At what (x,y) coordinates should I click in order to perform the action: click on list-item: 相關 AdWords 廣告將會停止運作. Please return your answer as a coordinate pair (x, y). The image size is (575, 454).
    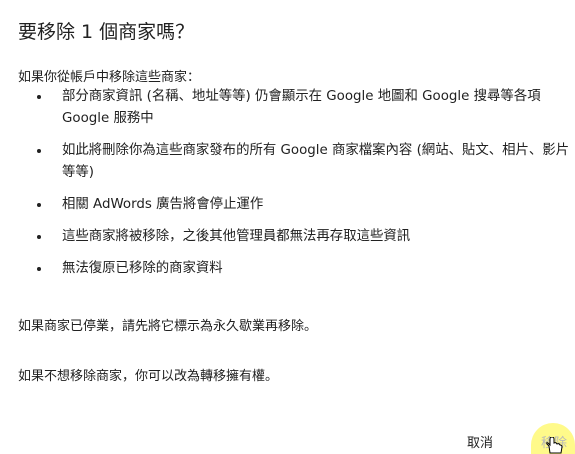
    Looking at the image, I should click on (298, 205).